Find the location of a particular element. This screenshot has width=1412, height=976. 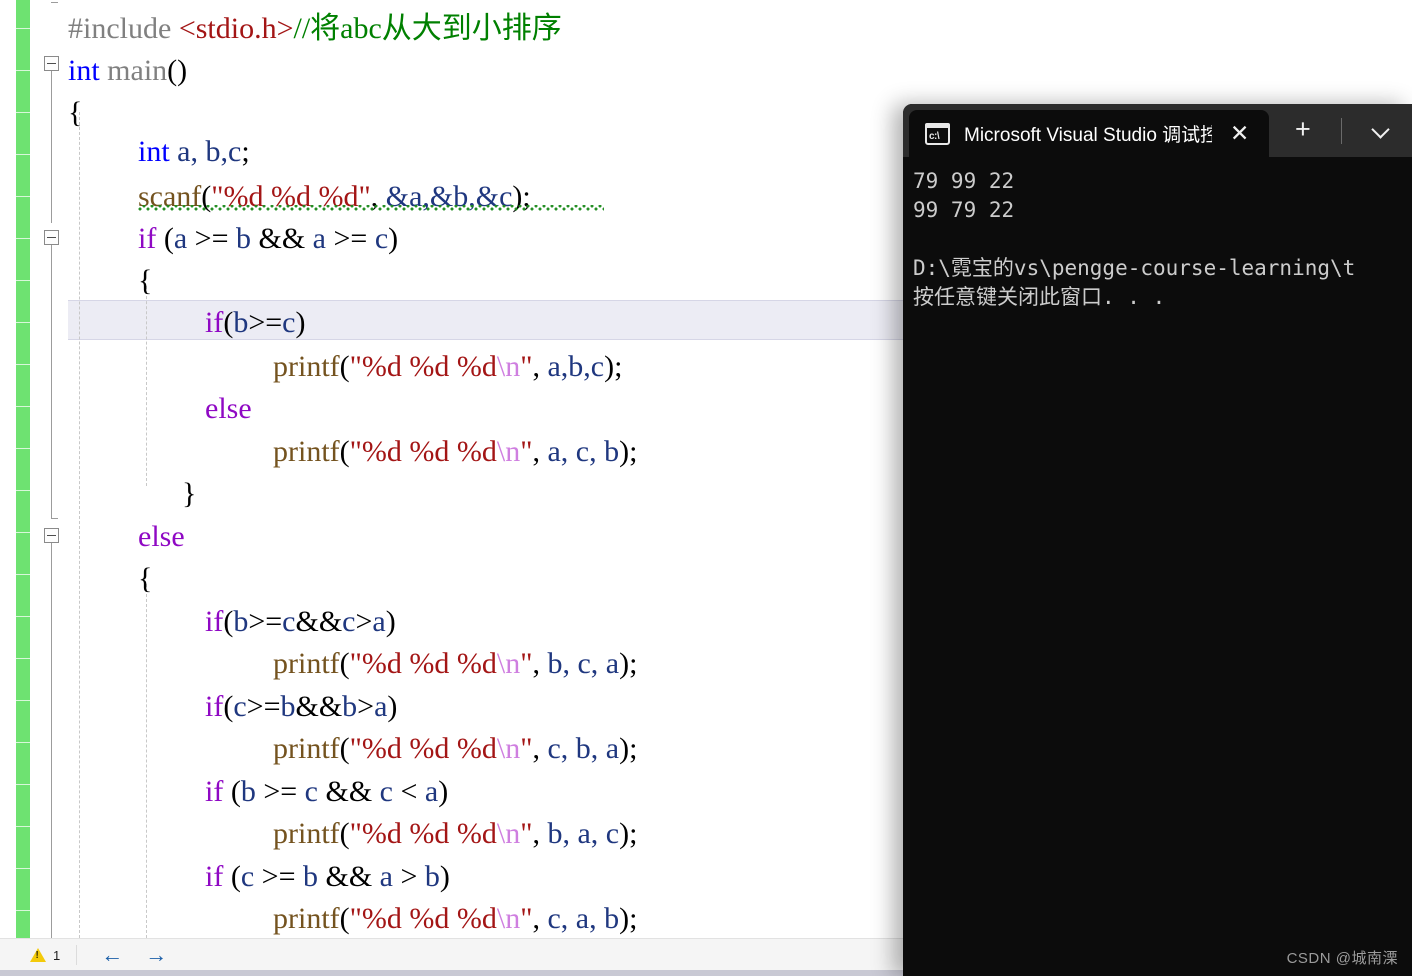

code-line: if (c >= b && a > b) is located at coordinates (327, 877).